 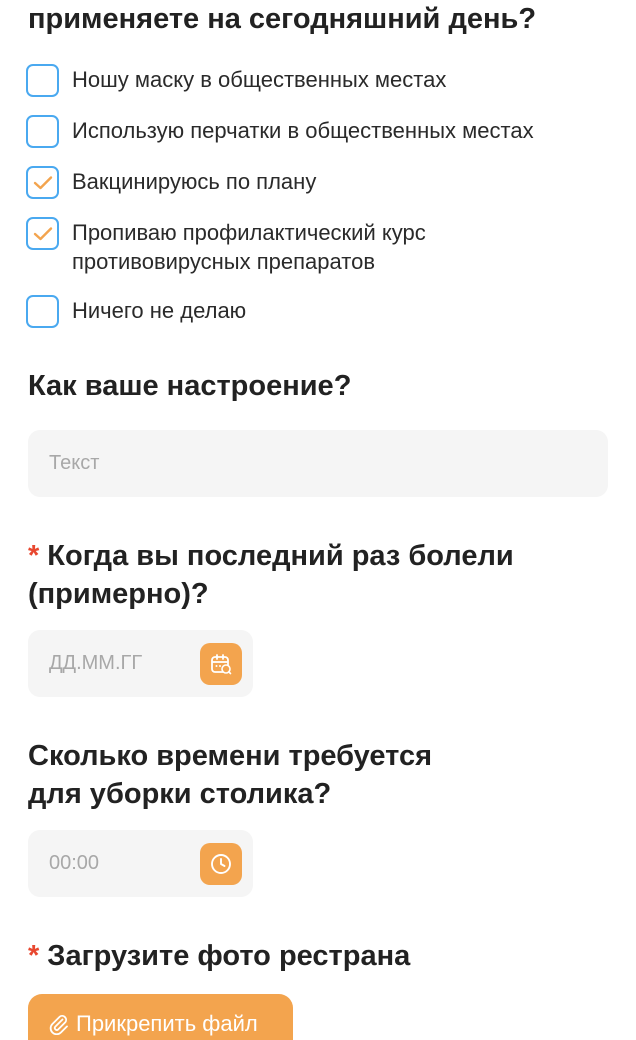 What do you see at coordinates (140, 863) in the screenshot?
I see `time-input: 00:00` at bounding box center [140, 863].